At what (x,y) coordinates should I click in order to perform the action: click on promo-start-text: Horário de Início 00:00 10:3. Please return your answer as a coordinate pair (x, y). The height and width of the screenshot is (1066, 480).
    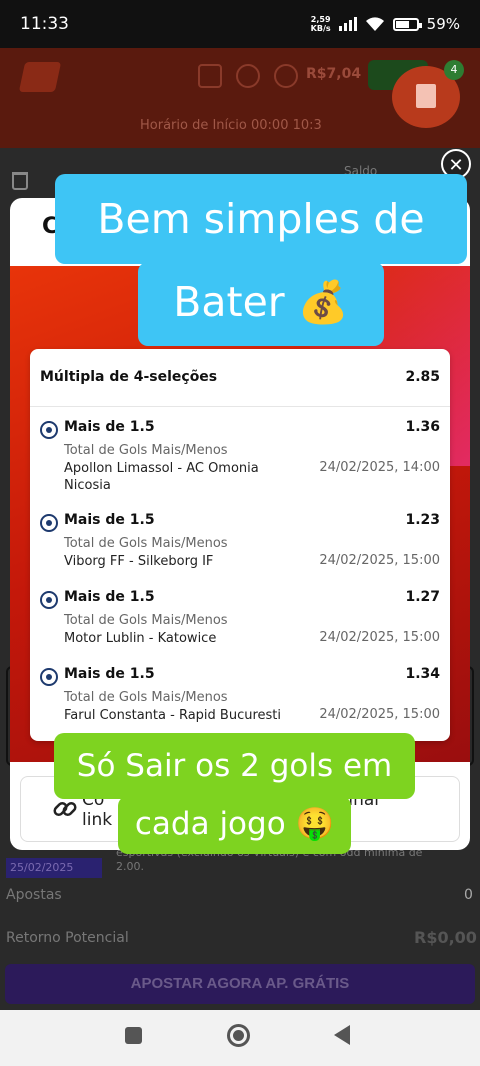
    Looking at the image, I should click on (231, 125).